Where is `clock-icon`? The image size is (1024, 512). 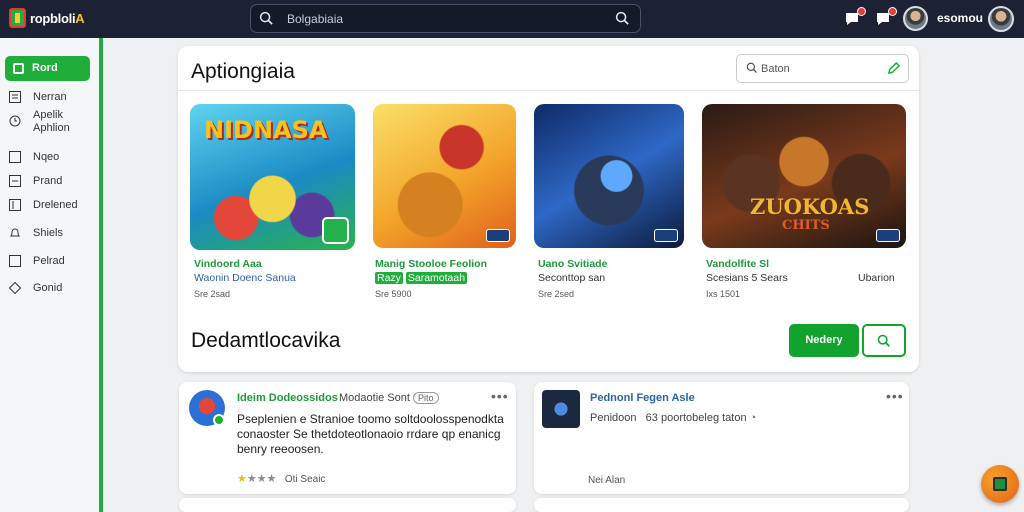 clock-icon is located at coordinates (15, 121).